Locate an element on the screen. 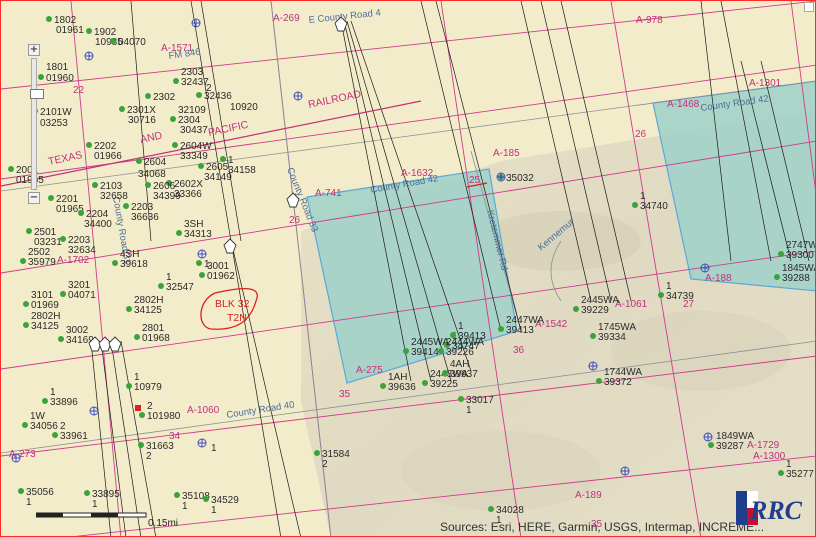 The width and height of the screenshot is (816, 537). well-label: 39229 is located at coordinates (595, 310).